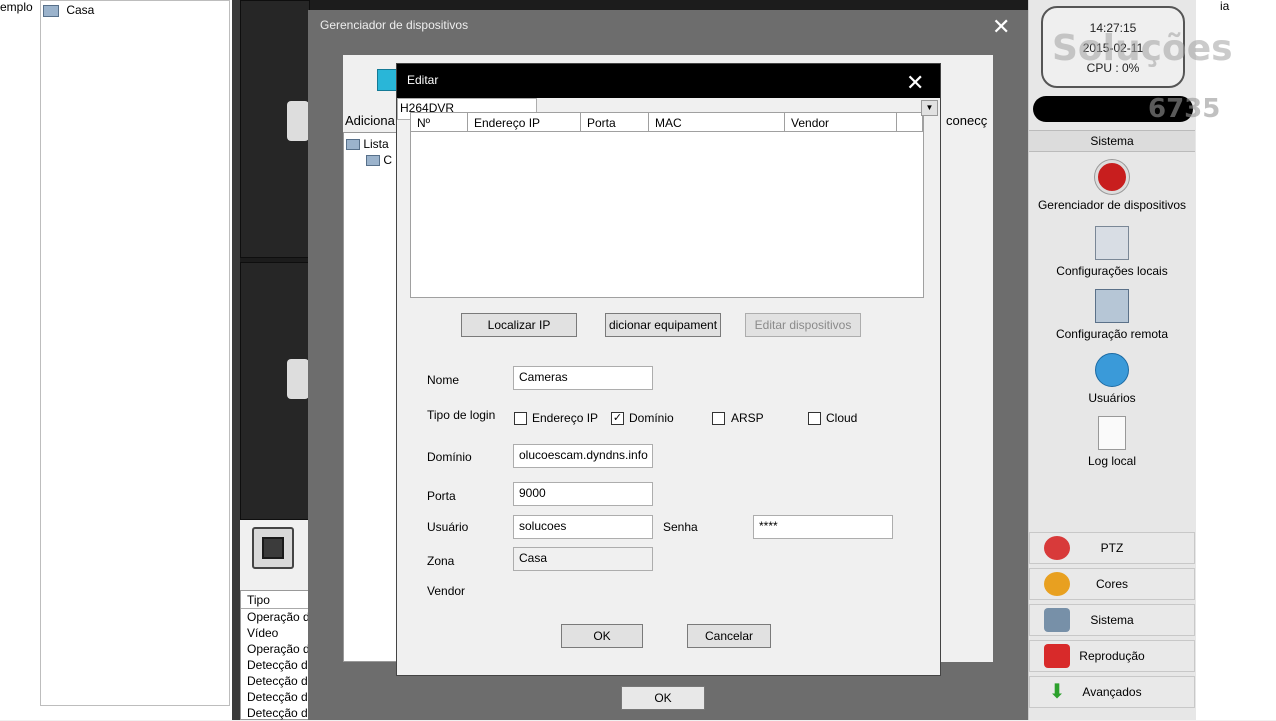 The image size is (1276, 721). What do you see at coordinates (747, 418) in the screenshot?
I see `login-arsp-label: ARSP` at bounding box center [747, 418].